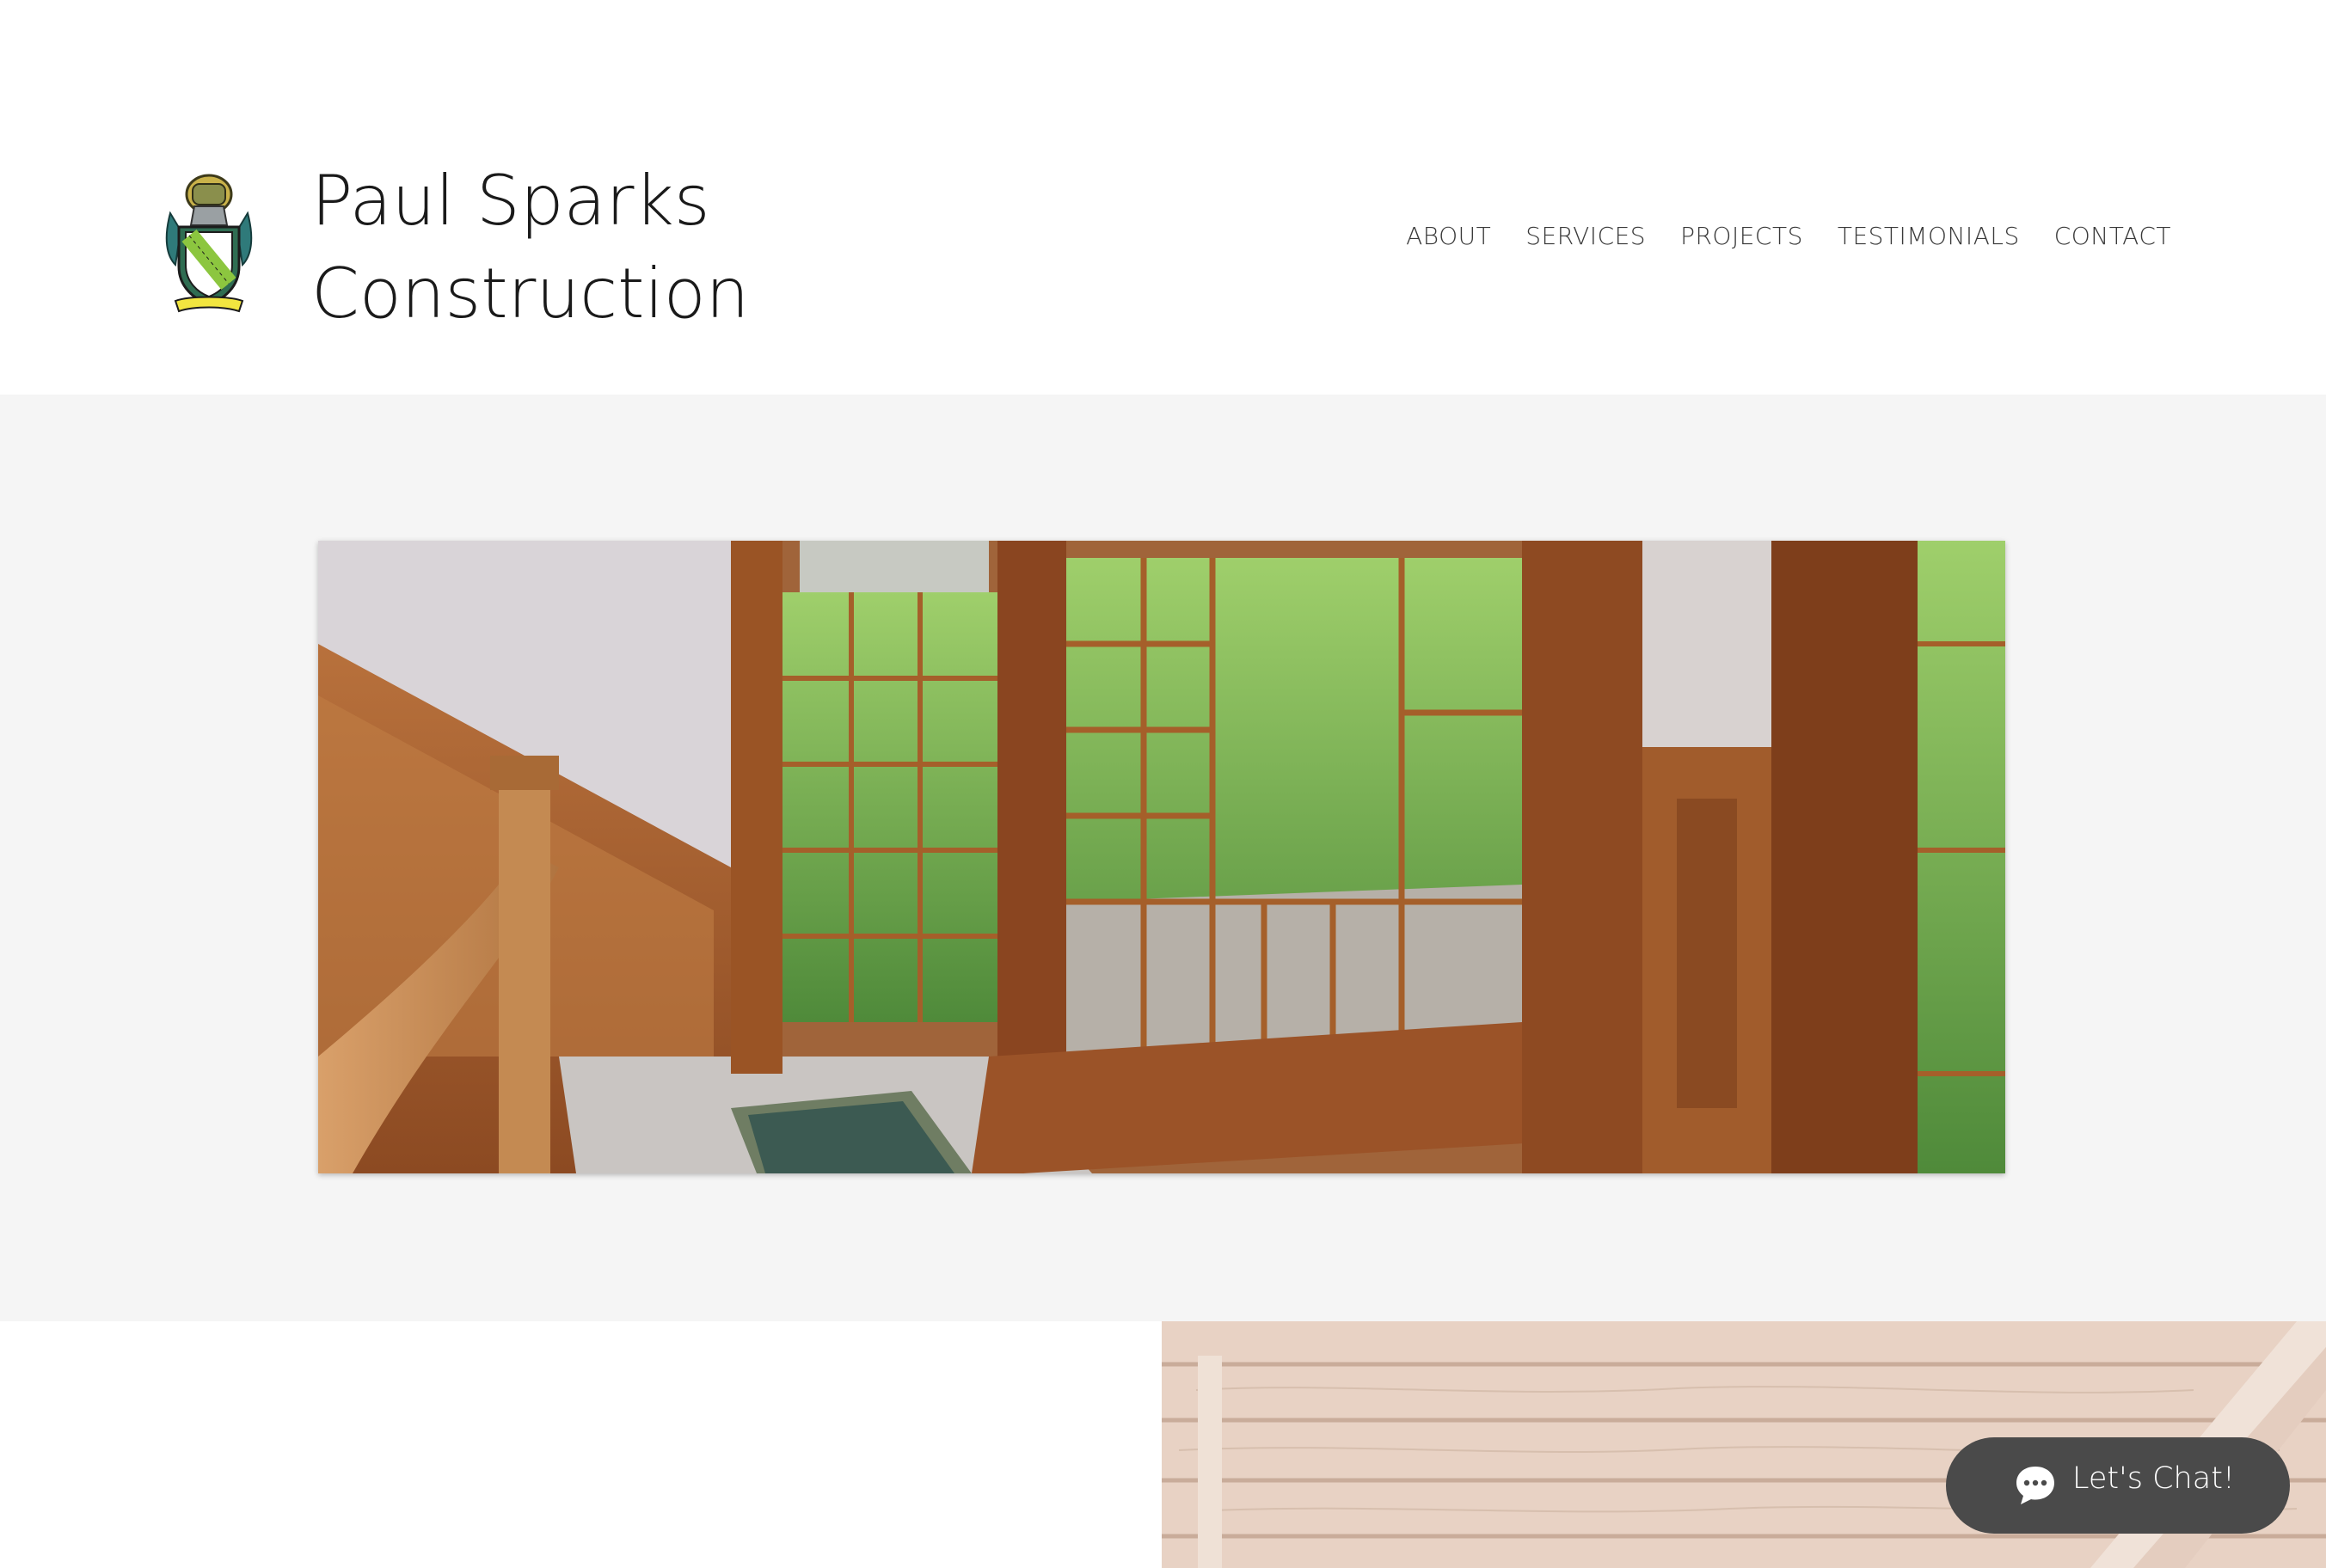 Image resolution: width=2326 pixels, height=1568 pixels. Describe the element at coordinates (1928, 236) in the screenshot. I see `nav-item-testimonials: TESTIMONIALS` at that location.